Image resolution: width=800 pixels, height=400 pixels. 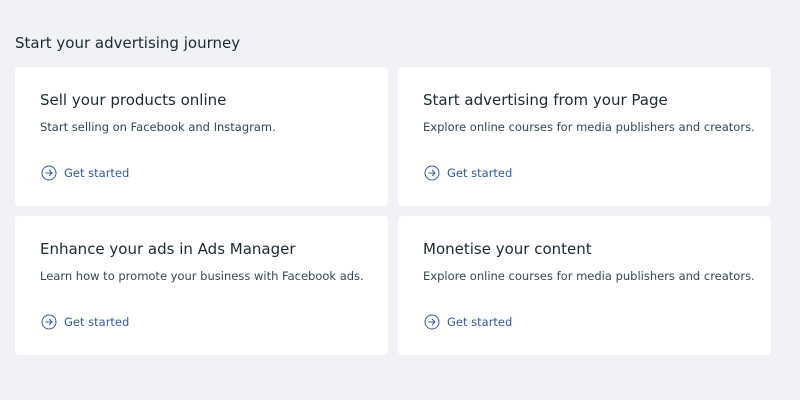 I want to click on card-title: Sell your products online, so click(x=133, y=100).